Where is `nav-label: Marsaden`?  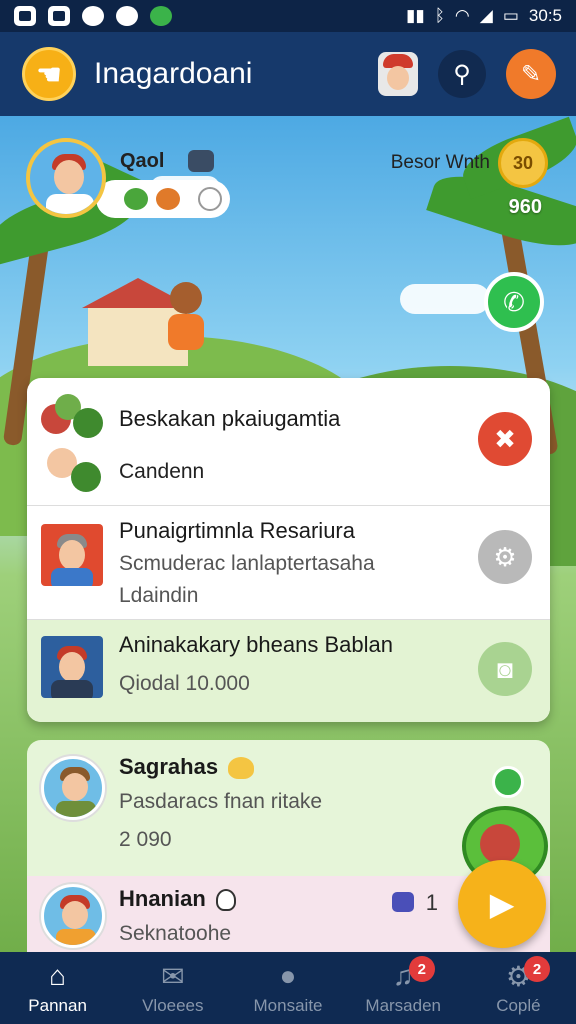 nav-label: Marsaden is located at coordinates (403, 1005).